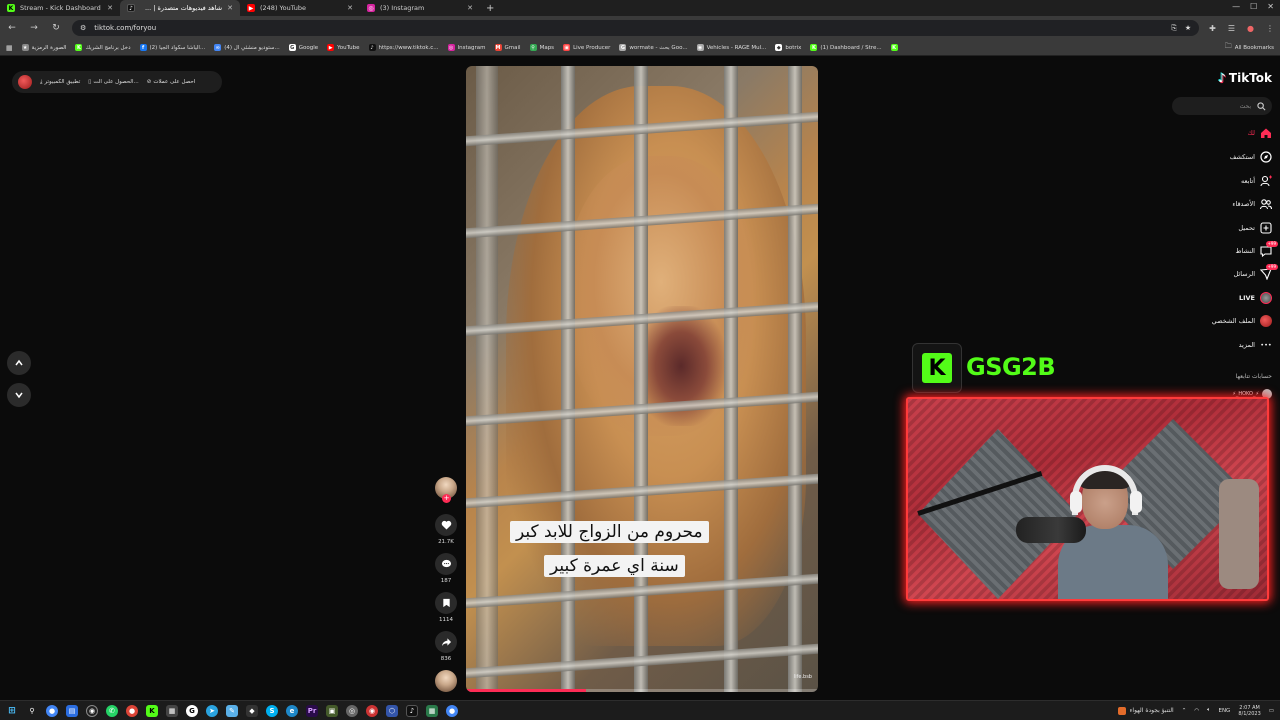 This screenshot has height=720, width=1280. What do you see at coordinates (412, 710) in the screenshot?
I see `tiktok-icon: ♪` at bounding box center [412, 710].